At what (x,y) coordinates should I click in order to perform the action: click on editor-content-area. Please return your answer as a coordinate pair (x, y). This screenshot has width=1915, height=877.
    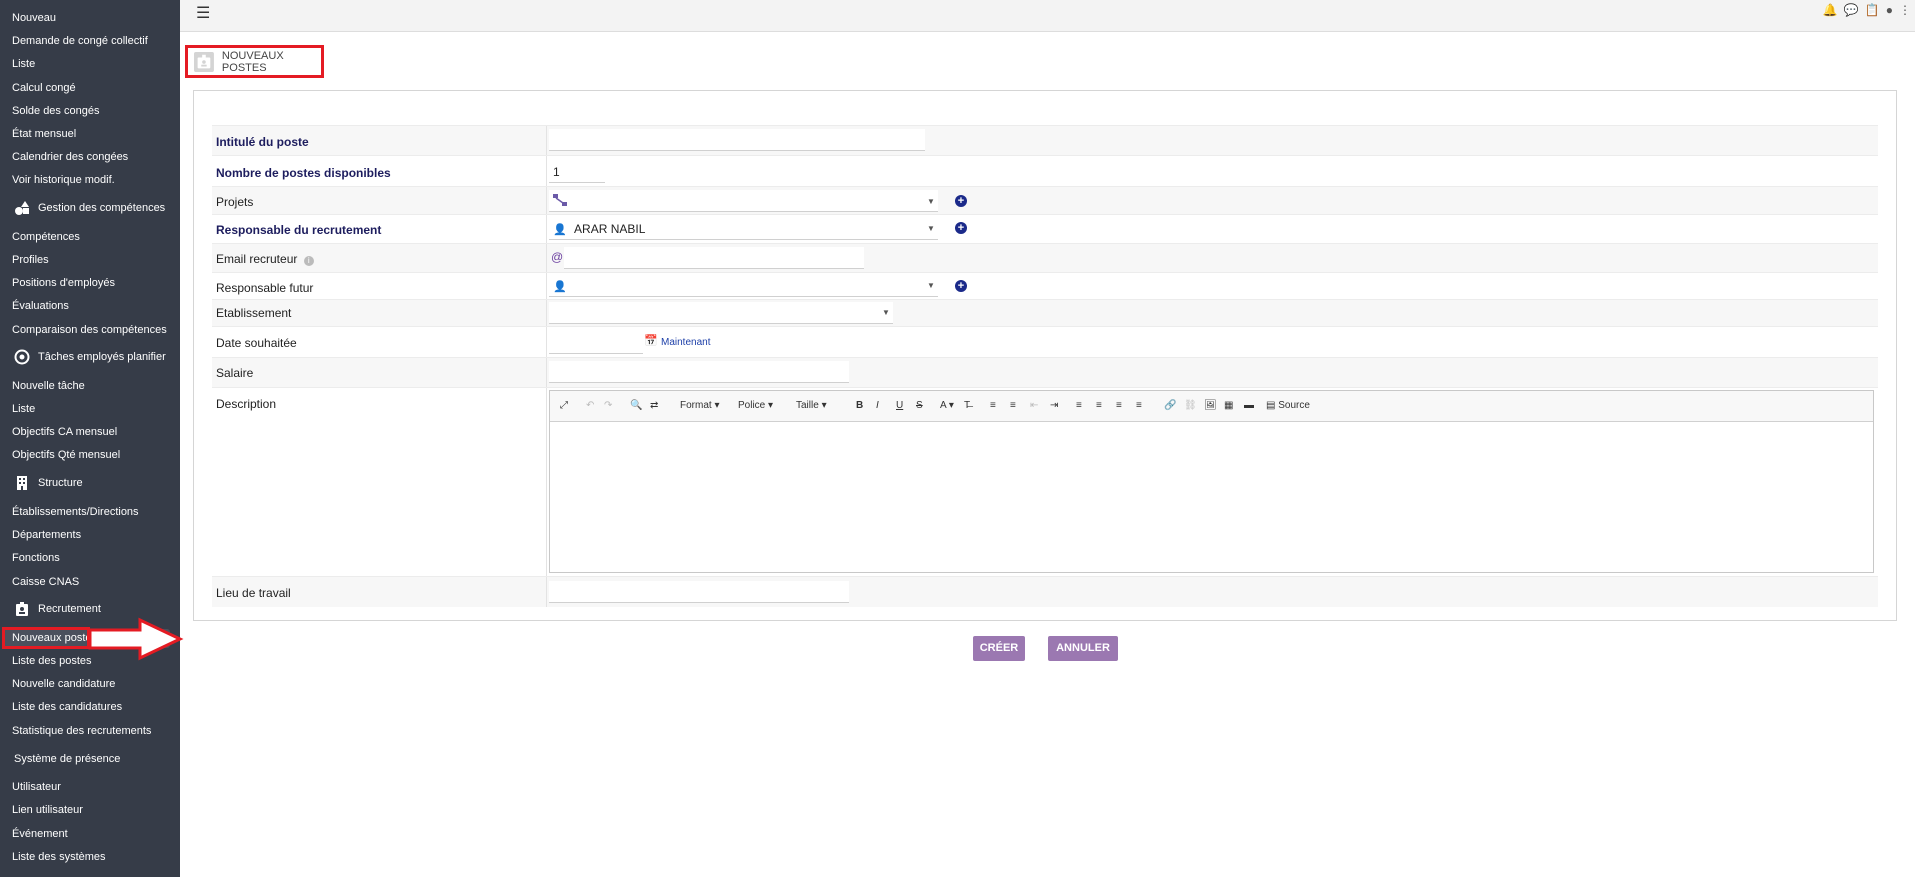
    Looking at the image, I should click on (1211, 497).